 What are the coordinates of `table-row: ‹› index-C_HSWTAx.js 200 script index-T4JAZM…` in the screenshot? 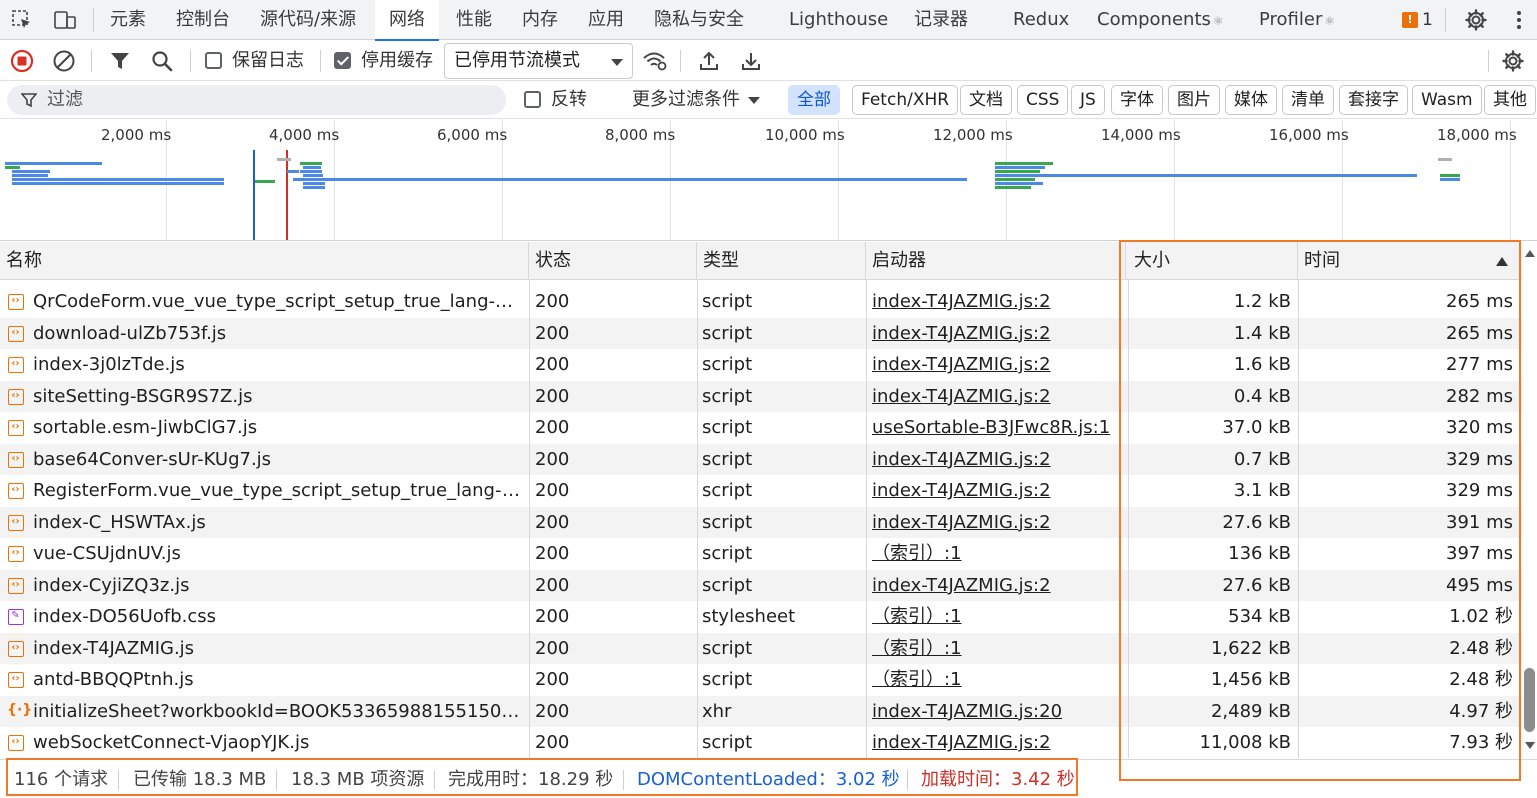 It's located at (761, 522).